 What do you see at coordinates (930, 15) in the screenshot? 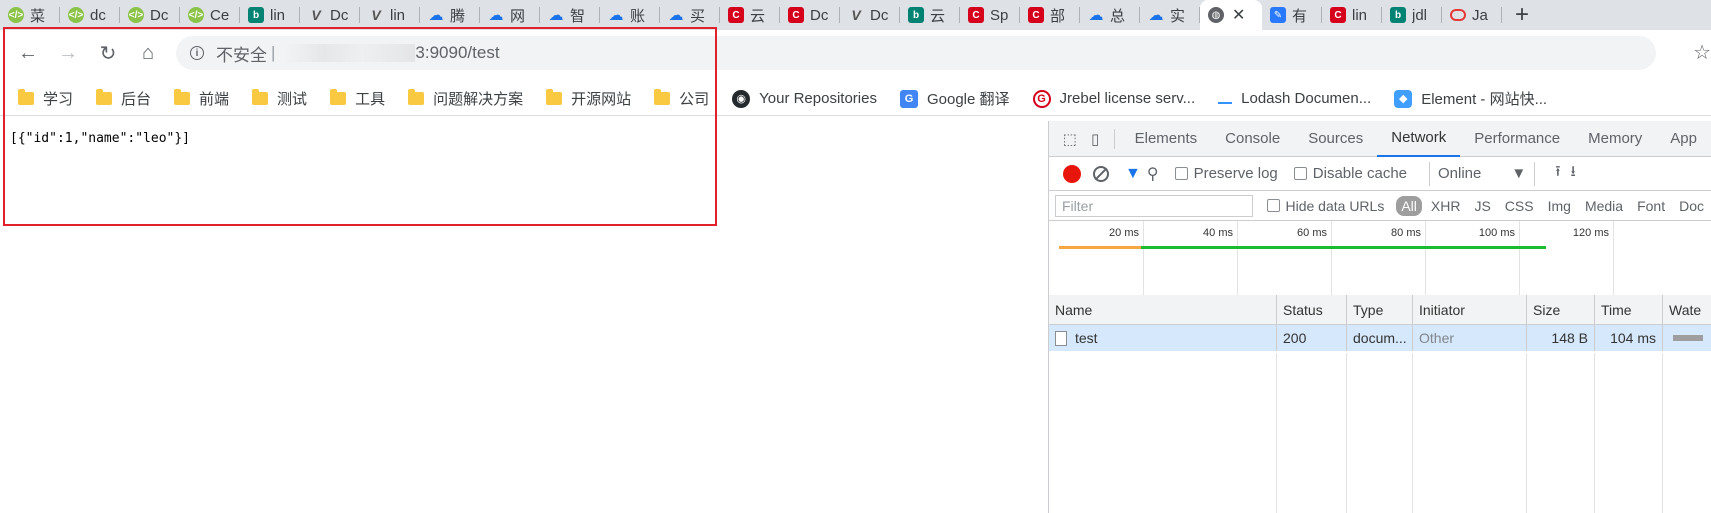
I see `browser-tab: b云` at bounding box center [930, 15].